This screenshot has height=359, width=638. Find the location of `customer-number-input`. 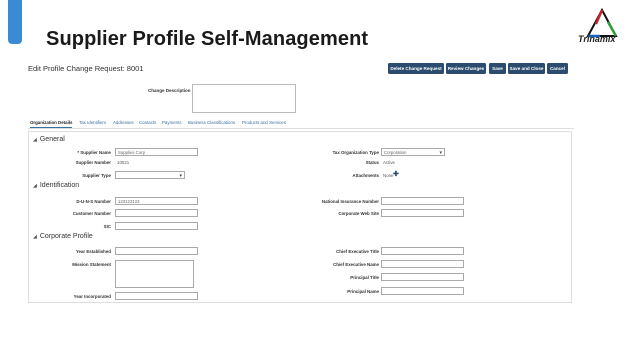

customer-number-input is located at coordinates (156, 213).